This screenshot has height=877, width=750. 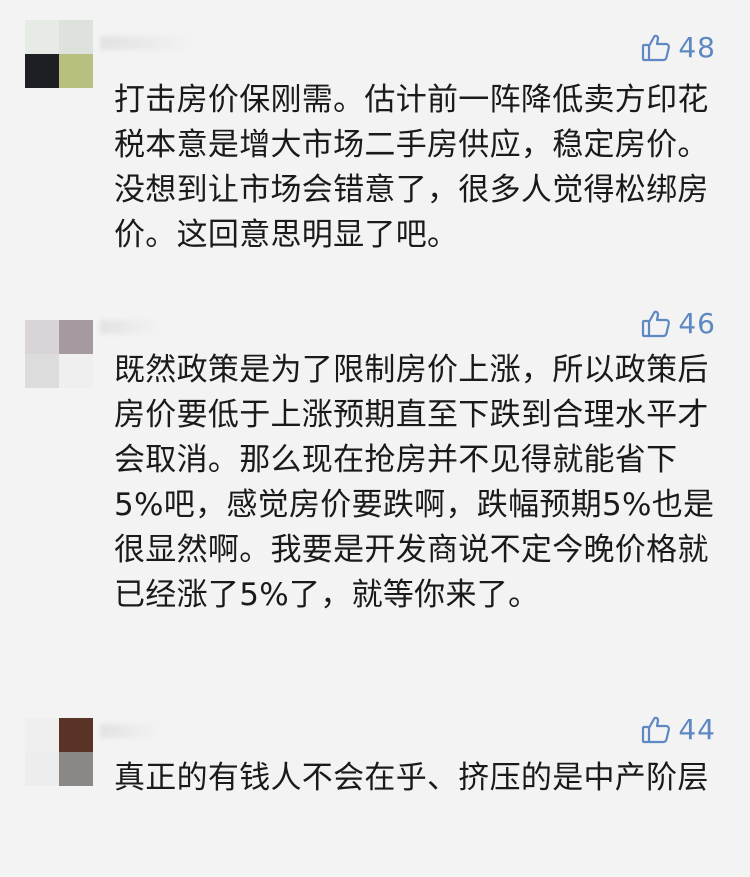 I want to click on like-button: 44, so click(x=678, y=730).